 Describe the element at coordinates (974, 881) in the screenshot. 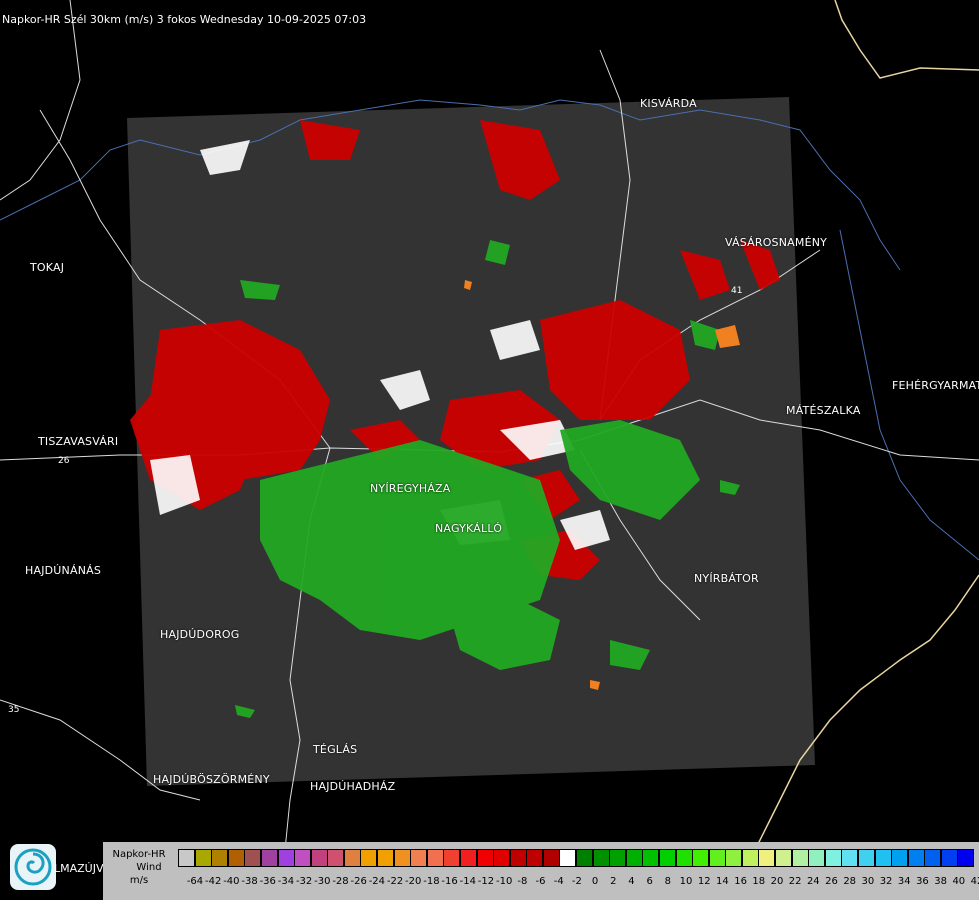

I see `legend-tick: 42` at that location.